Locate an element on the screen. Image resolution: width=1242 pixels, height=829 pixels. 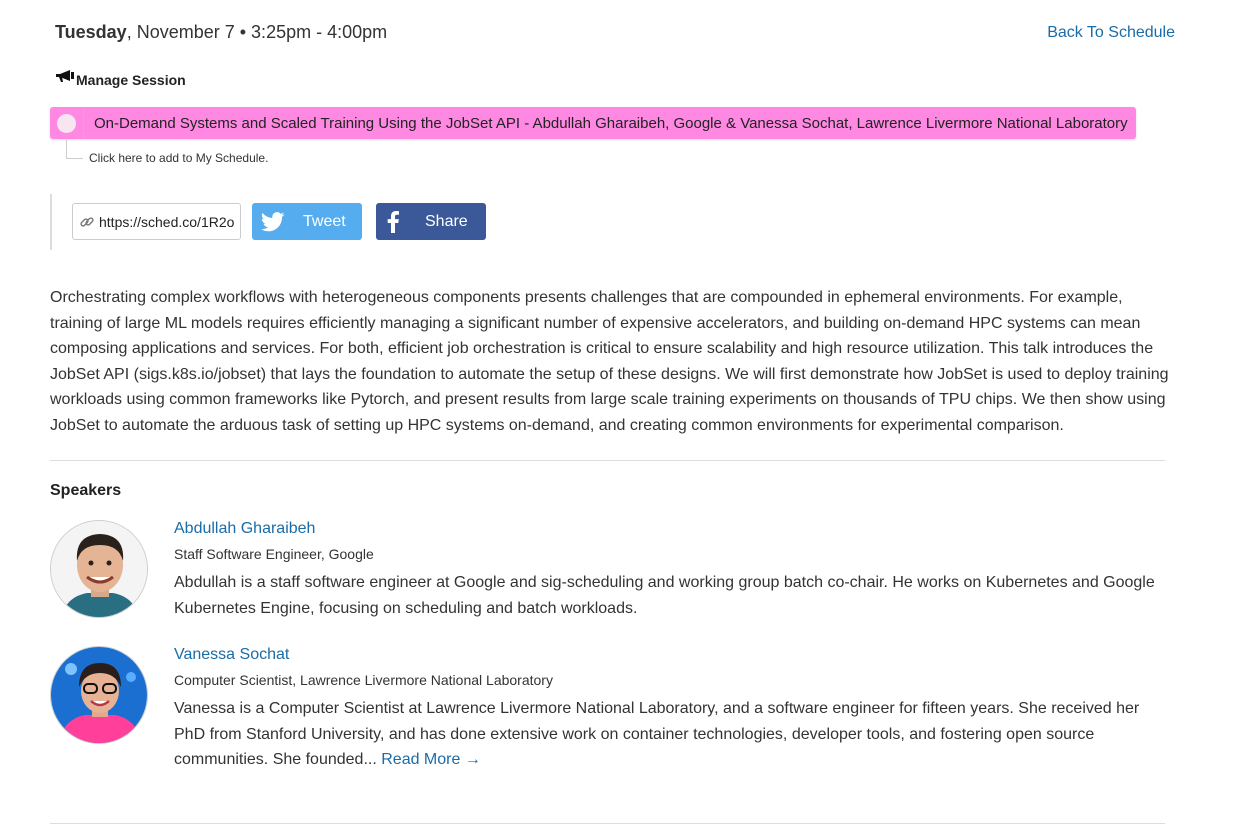
link-icon is located at coordinates (87, 221).